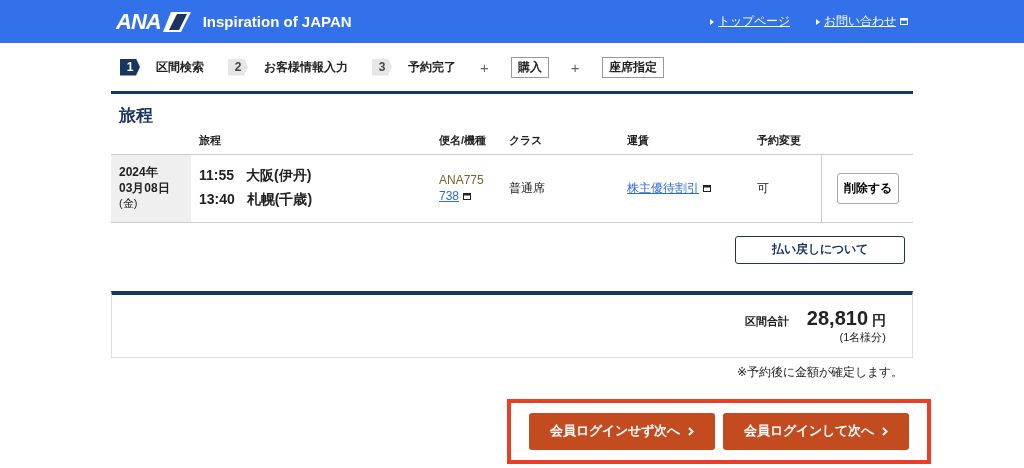  Describe the element at coordinates (279, 200) in the screenshot. I see `arrival-airport: 札幌(千歳)` at that location.